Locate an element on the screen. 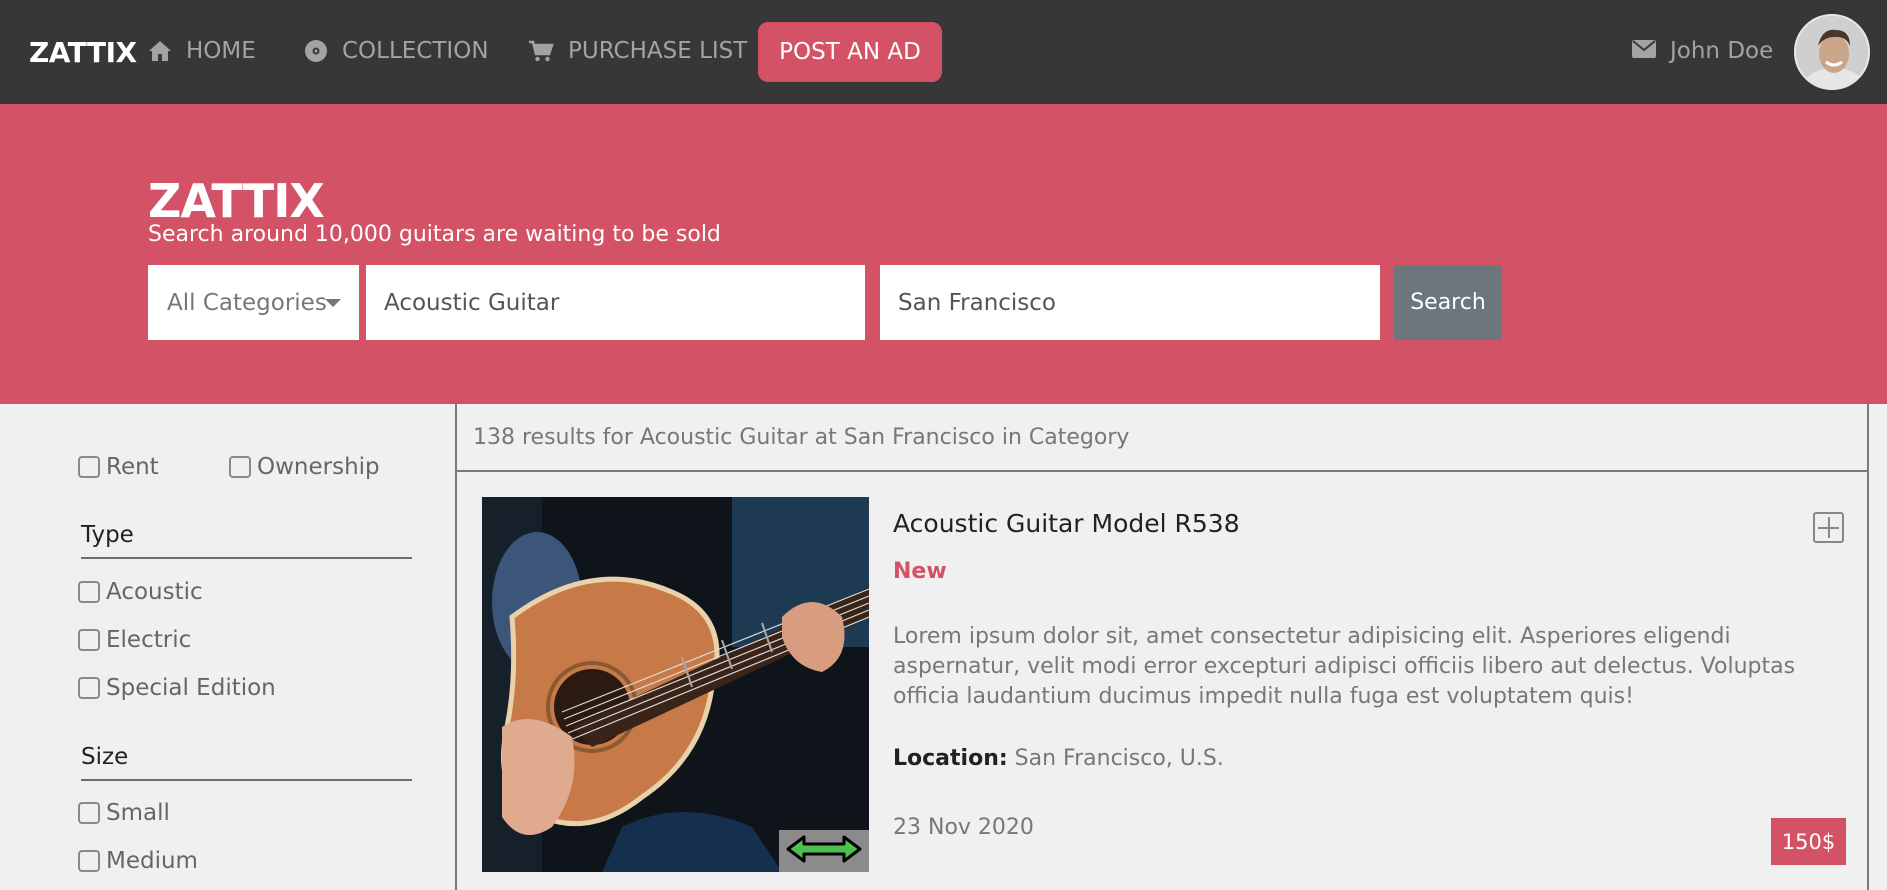 This screenshot has width=1887, height=890. acoustic-checkbox is located at coordinates (89, 592).